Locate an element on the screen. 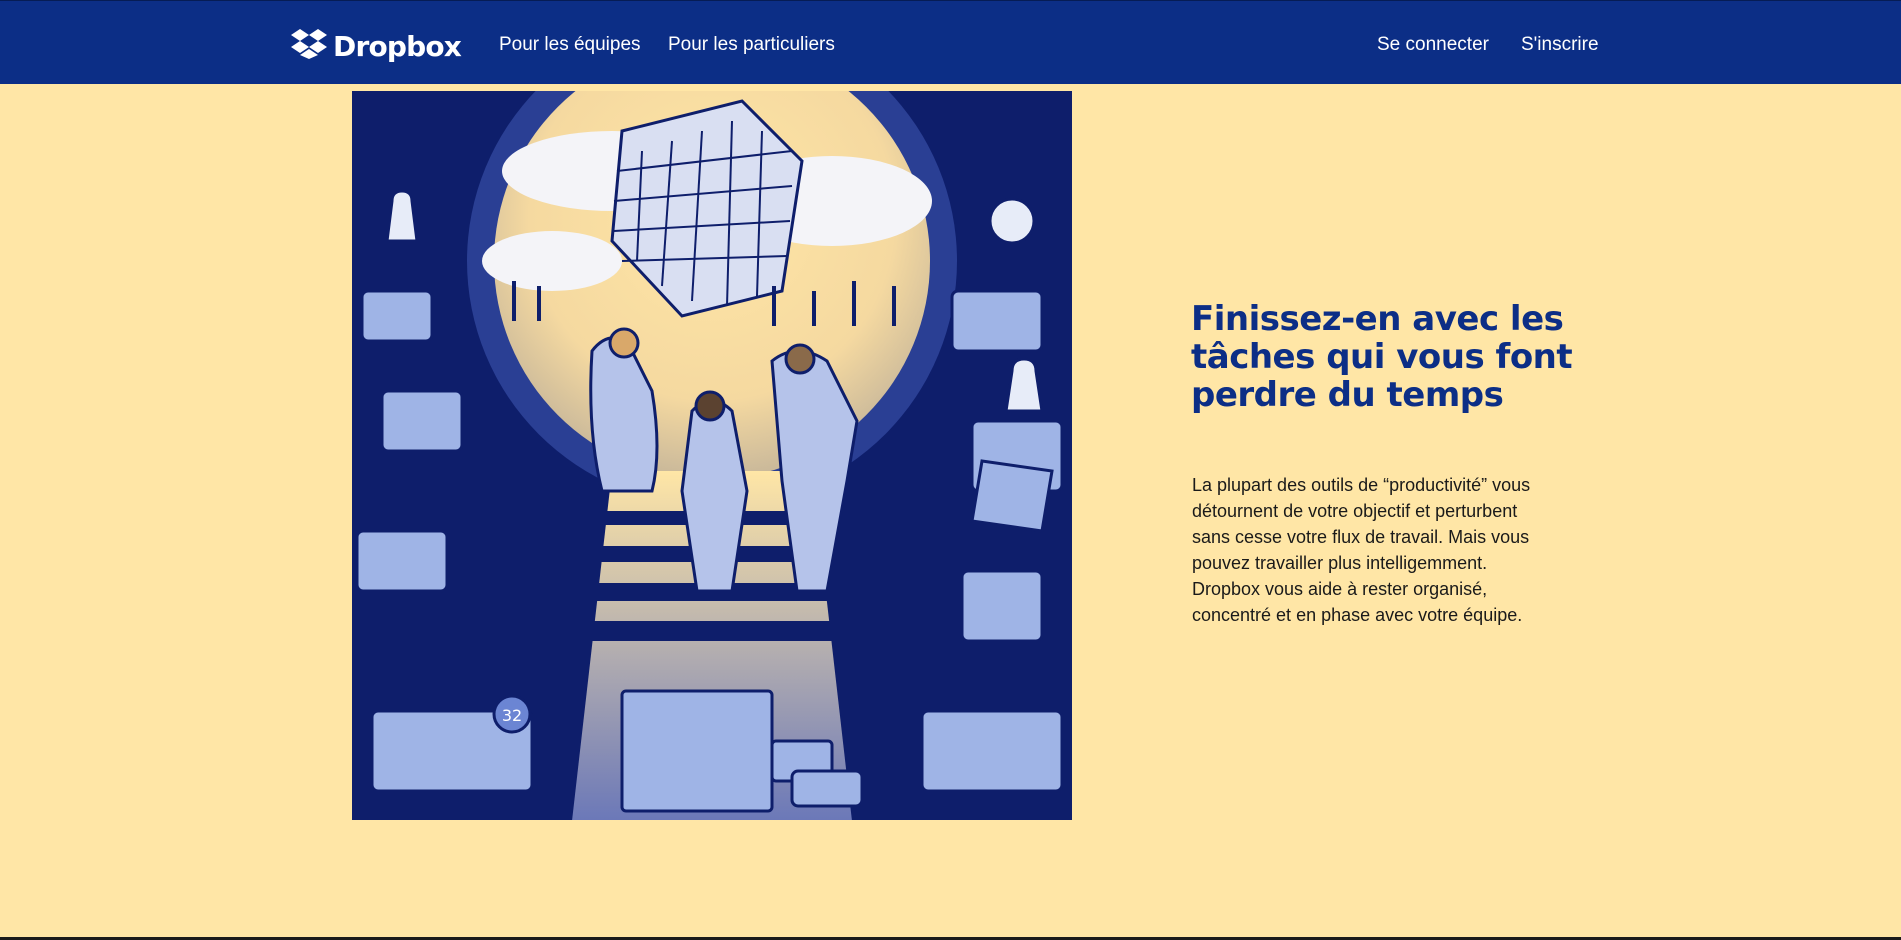 The width and height of the screenshot is (1901, 940). dropbox-logo-icon is located at coordinates (309, 46).